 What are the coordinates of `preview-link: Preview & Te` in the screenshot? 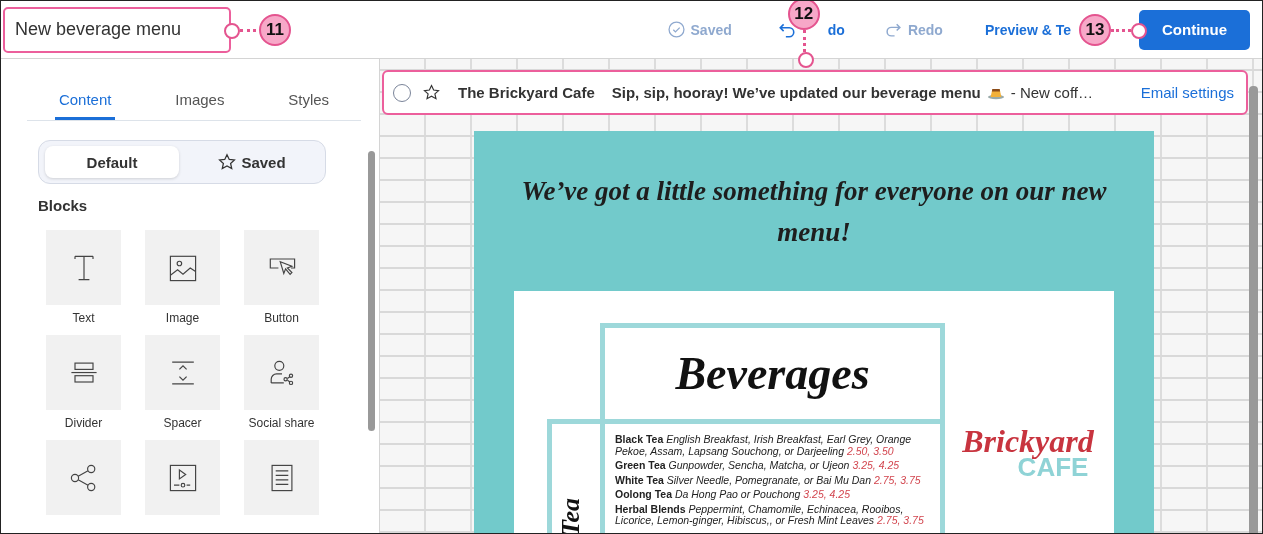 It's located at (1024, 29).